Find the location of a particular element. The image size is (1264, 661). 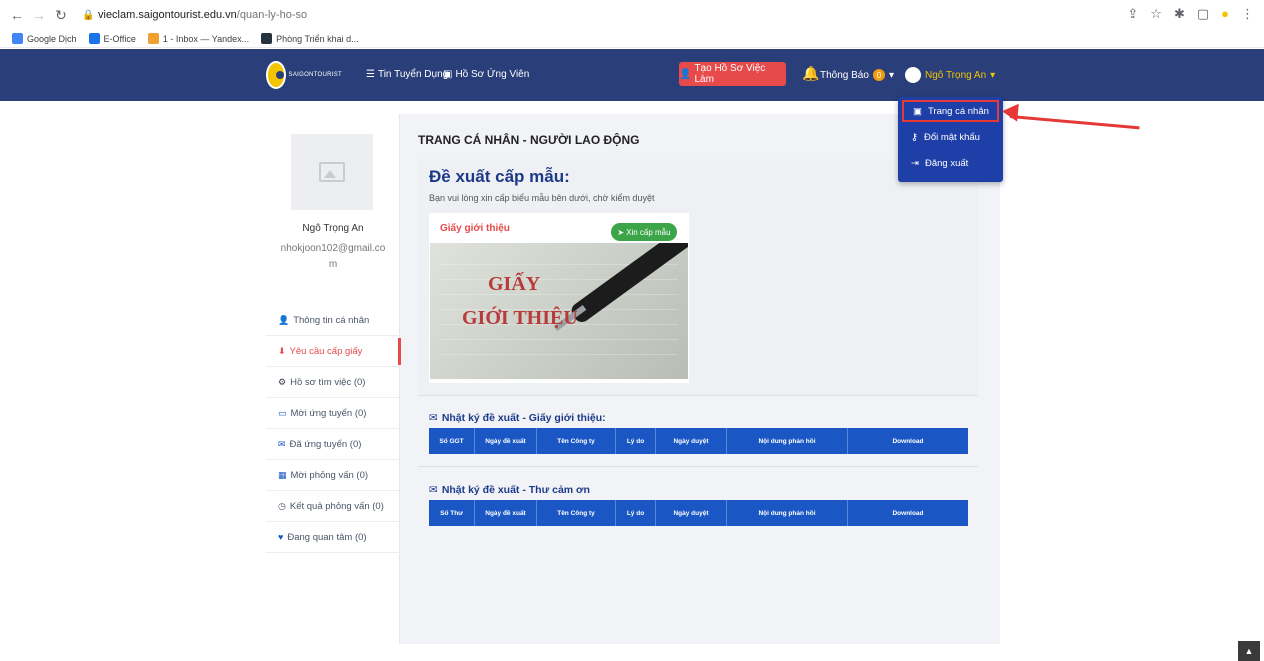

request-form-button: ➤ Xin cấp mẫu is located at coordinates (644, 232).